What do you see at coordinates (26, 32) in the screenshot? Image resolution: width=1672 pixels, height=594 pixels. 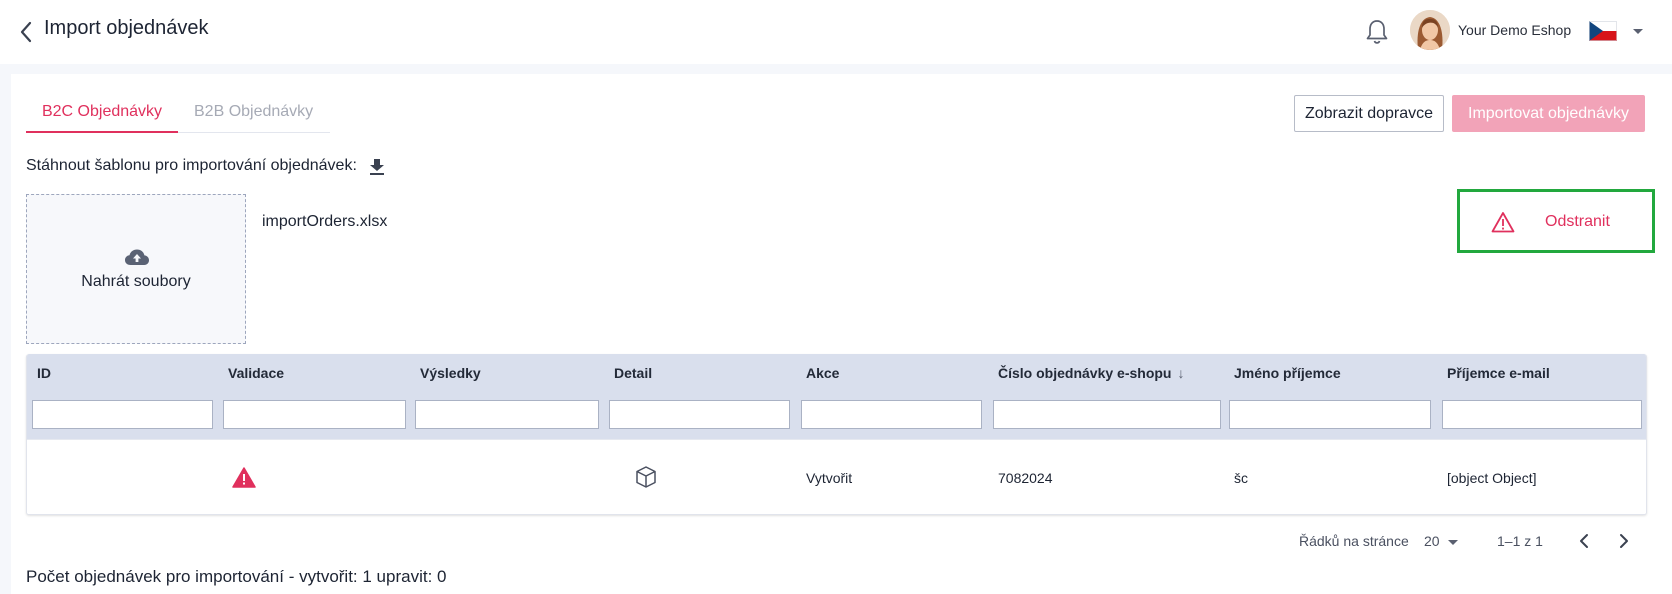 I see `back-arrow-icon` at bounding box center [26, 32].